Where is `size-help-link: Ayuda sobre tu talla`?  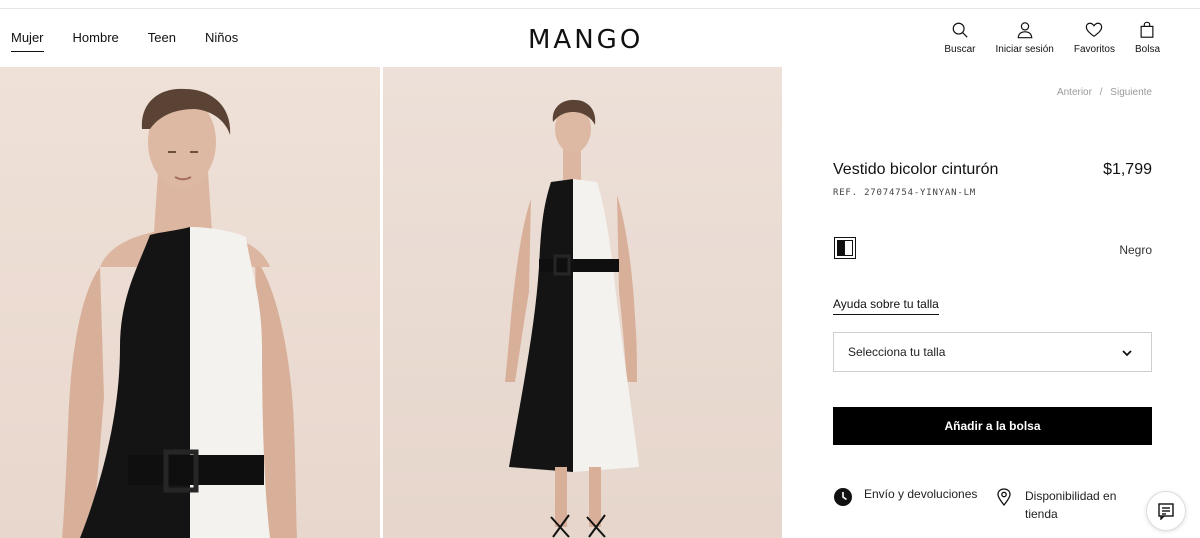
size-help-link: Ayuda sobre tu talla is located at coordinates (886, 306).